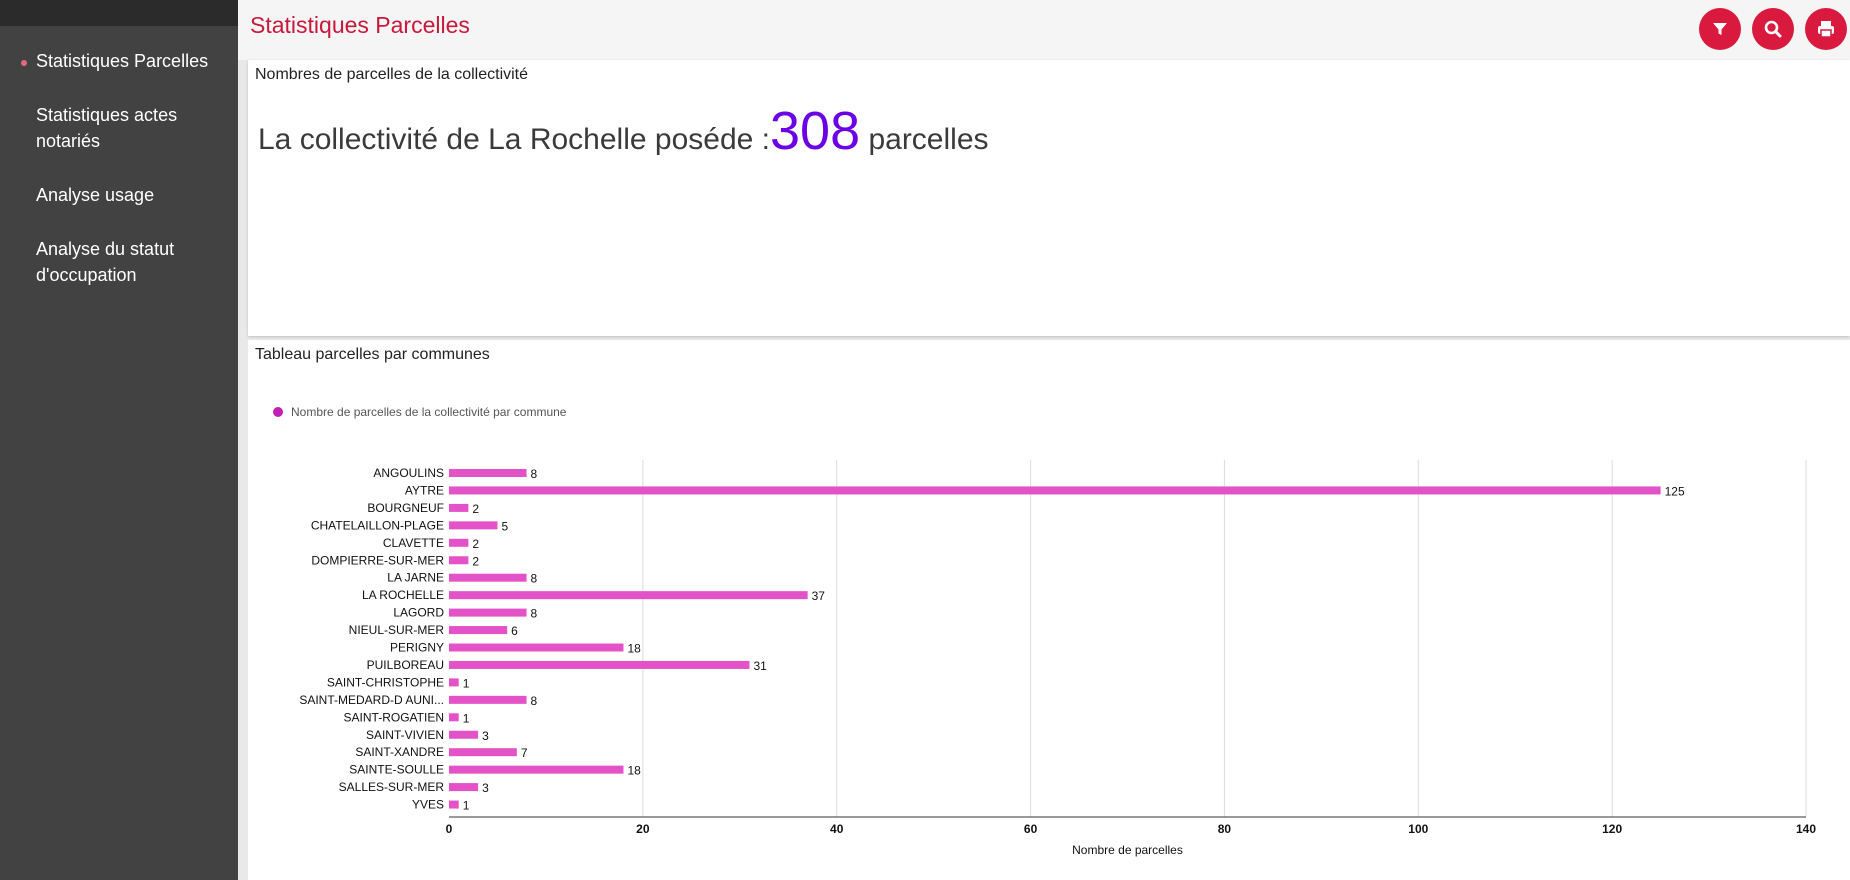  What do you see at coordinates (924, 139) in the screenshot?
I see `count-suffix: parcelles` at bounding box center [924, 139].